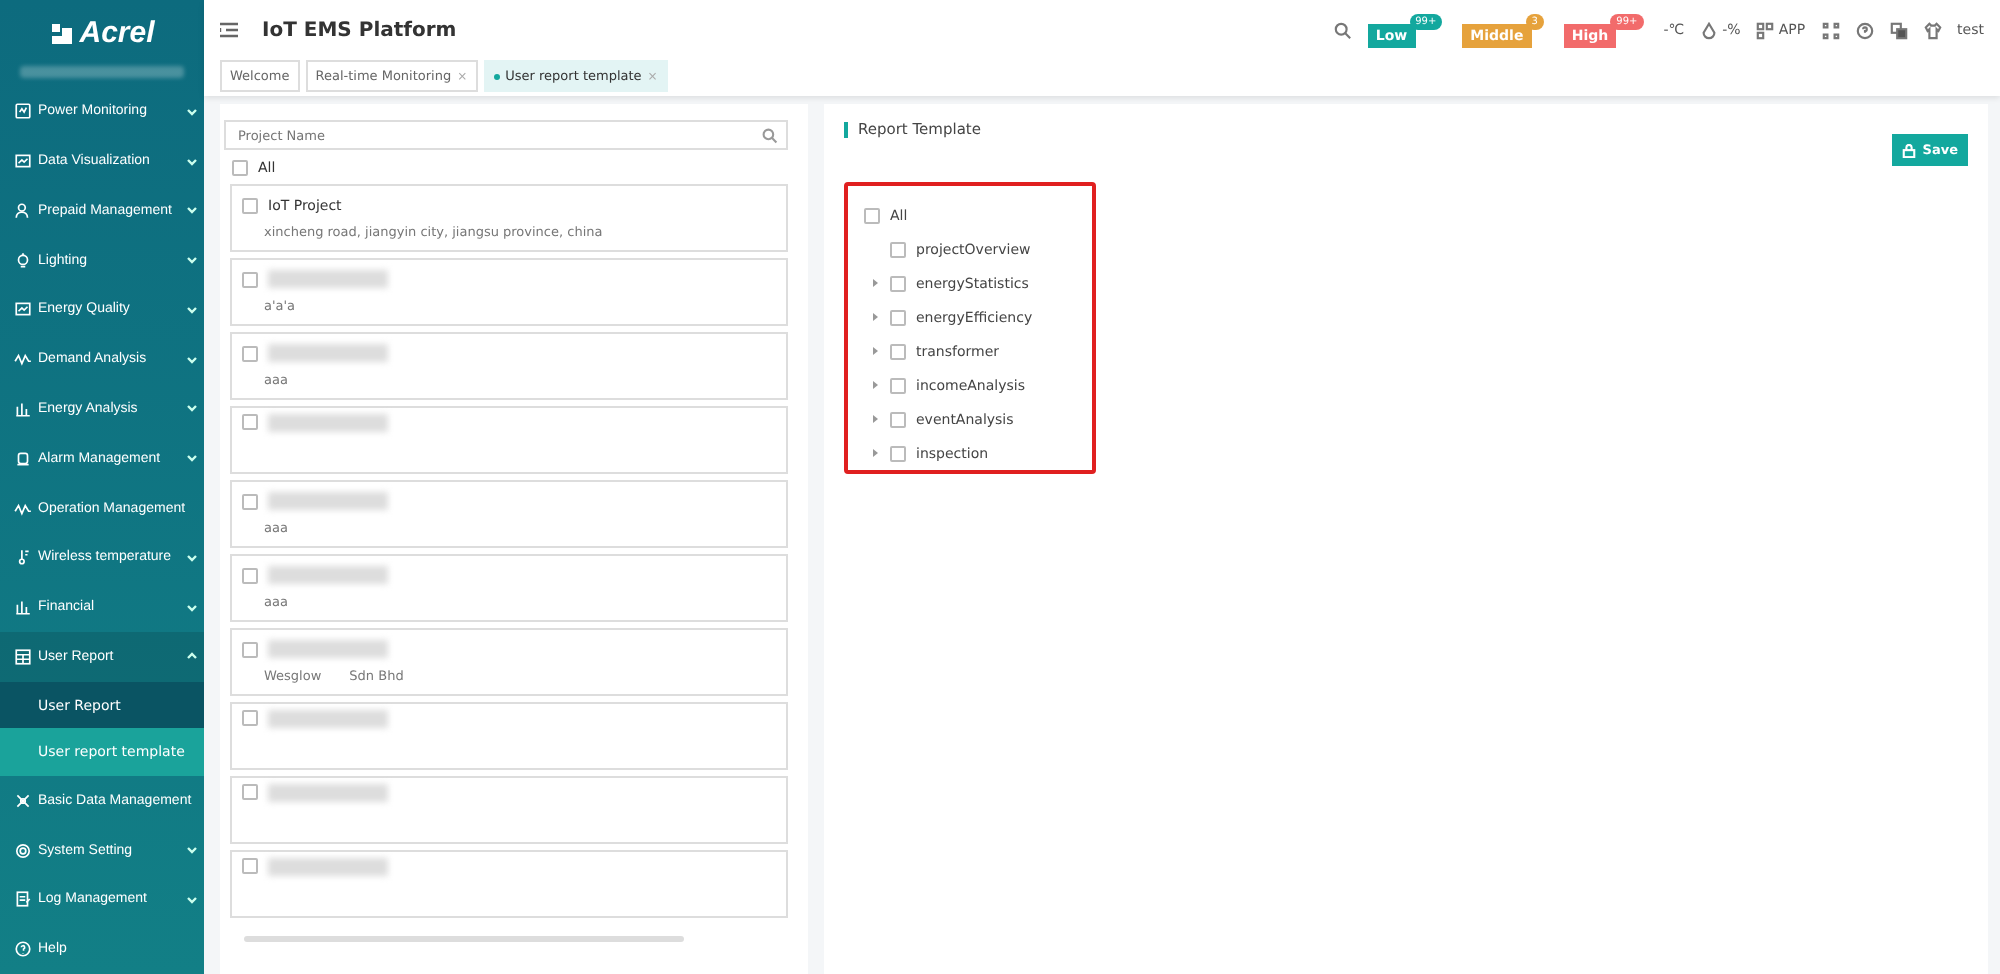  I want to click on lock-icon, so click(1909, 150).